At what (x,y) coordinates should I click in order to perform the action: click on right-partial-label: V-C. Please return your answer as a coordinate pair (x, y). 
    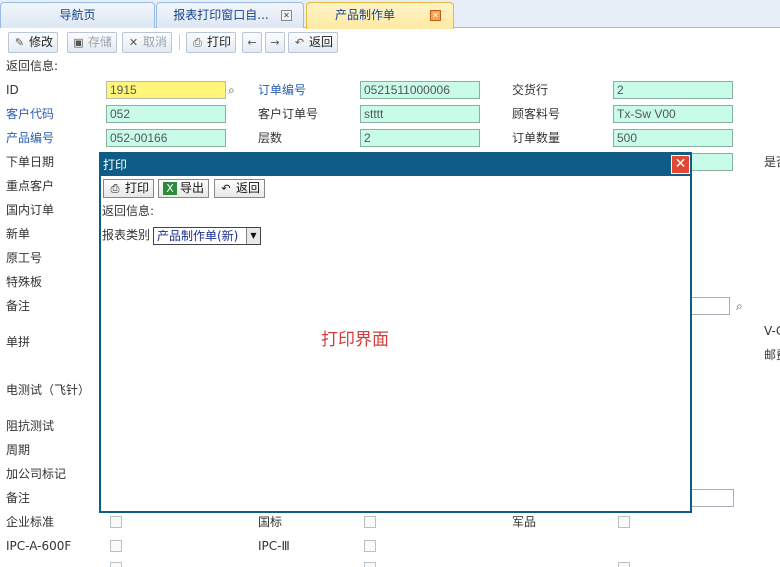
    Looking at the image, I should click on (772, 331).